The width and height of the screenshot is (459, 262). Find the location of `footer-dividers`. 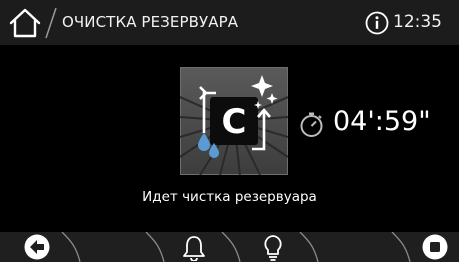

footer-dividers is located at coordinates (236, 247).